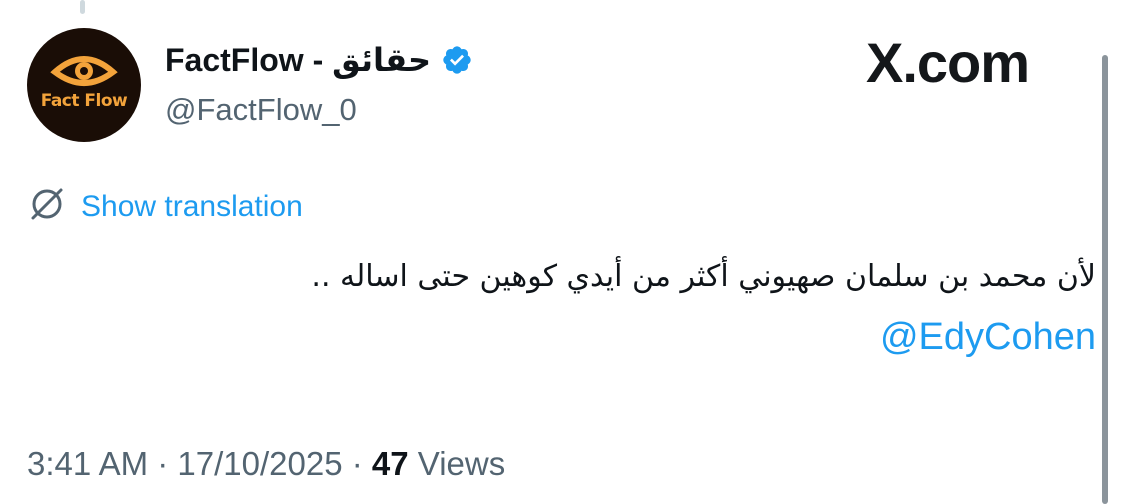 The width and height of the screenshot is (1124, 504). I want to click on show-translation-button: Show translation, so click(165, 206).